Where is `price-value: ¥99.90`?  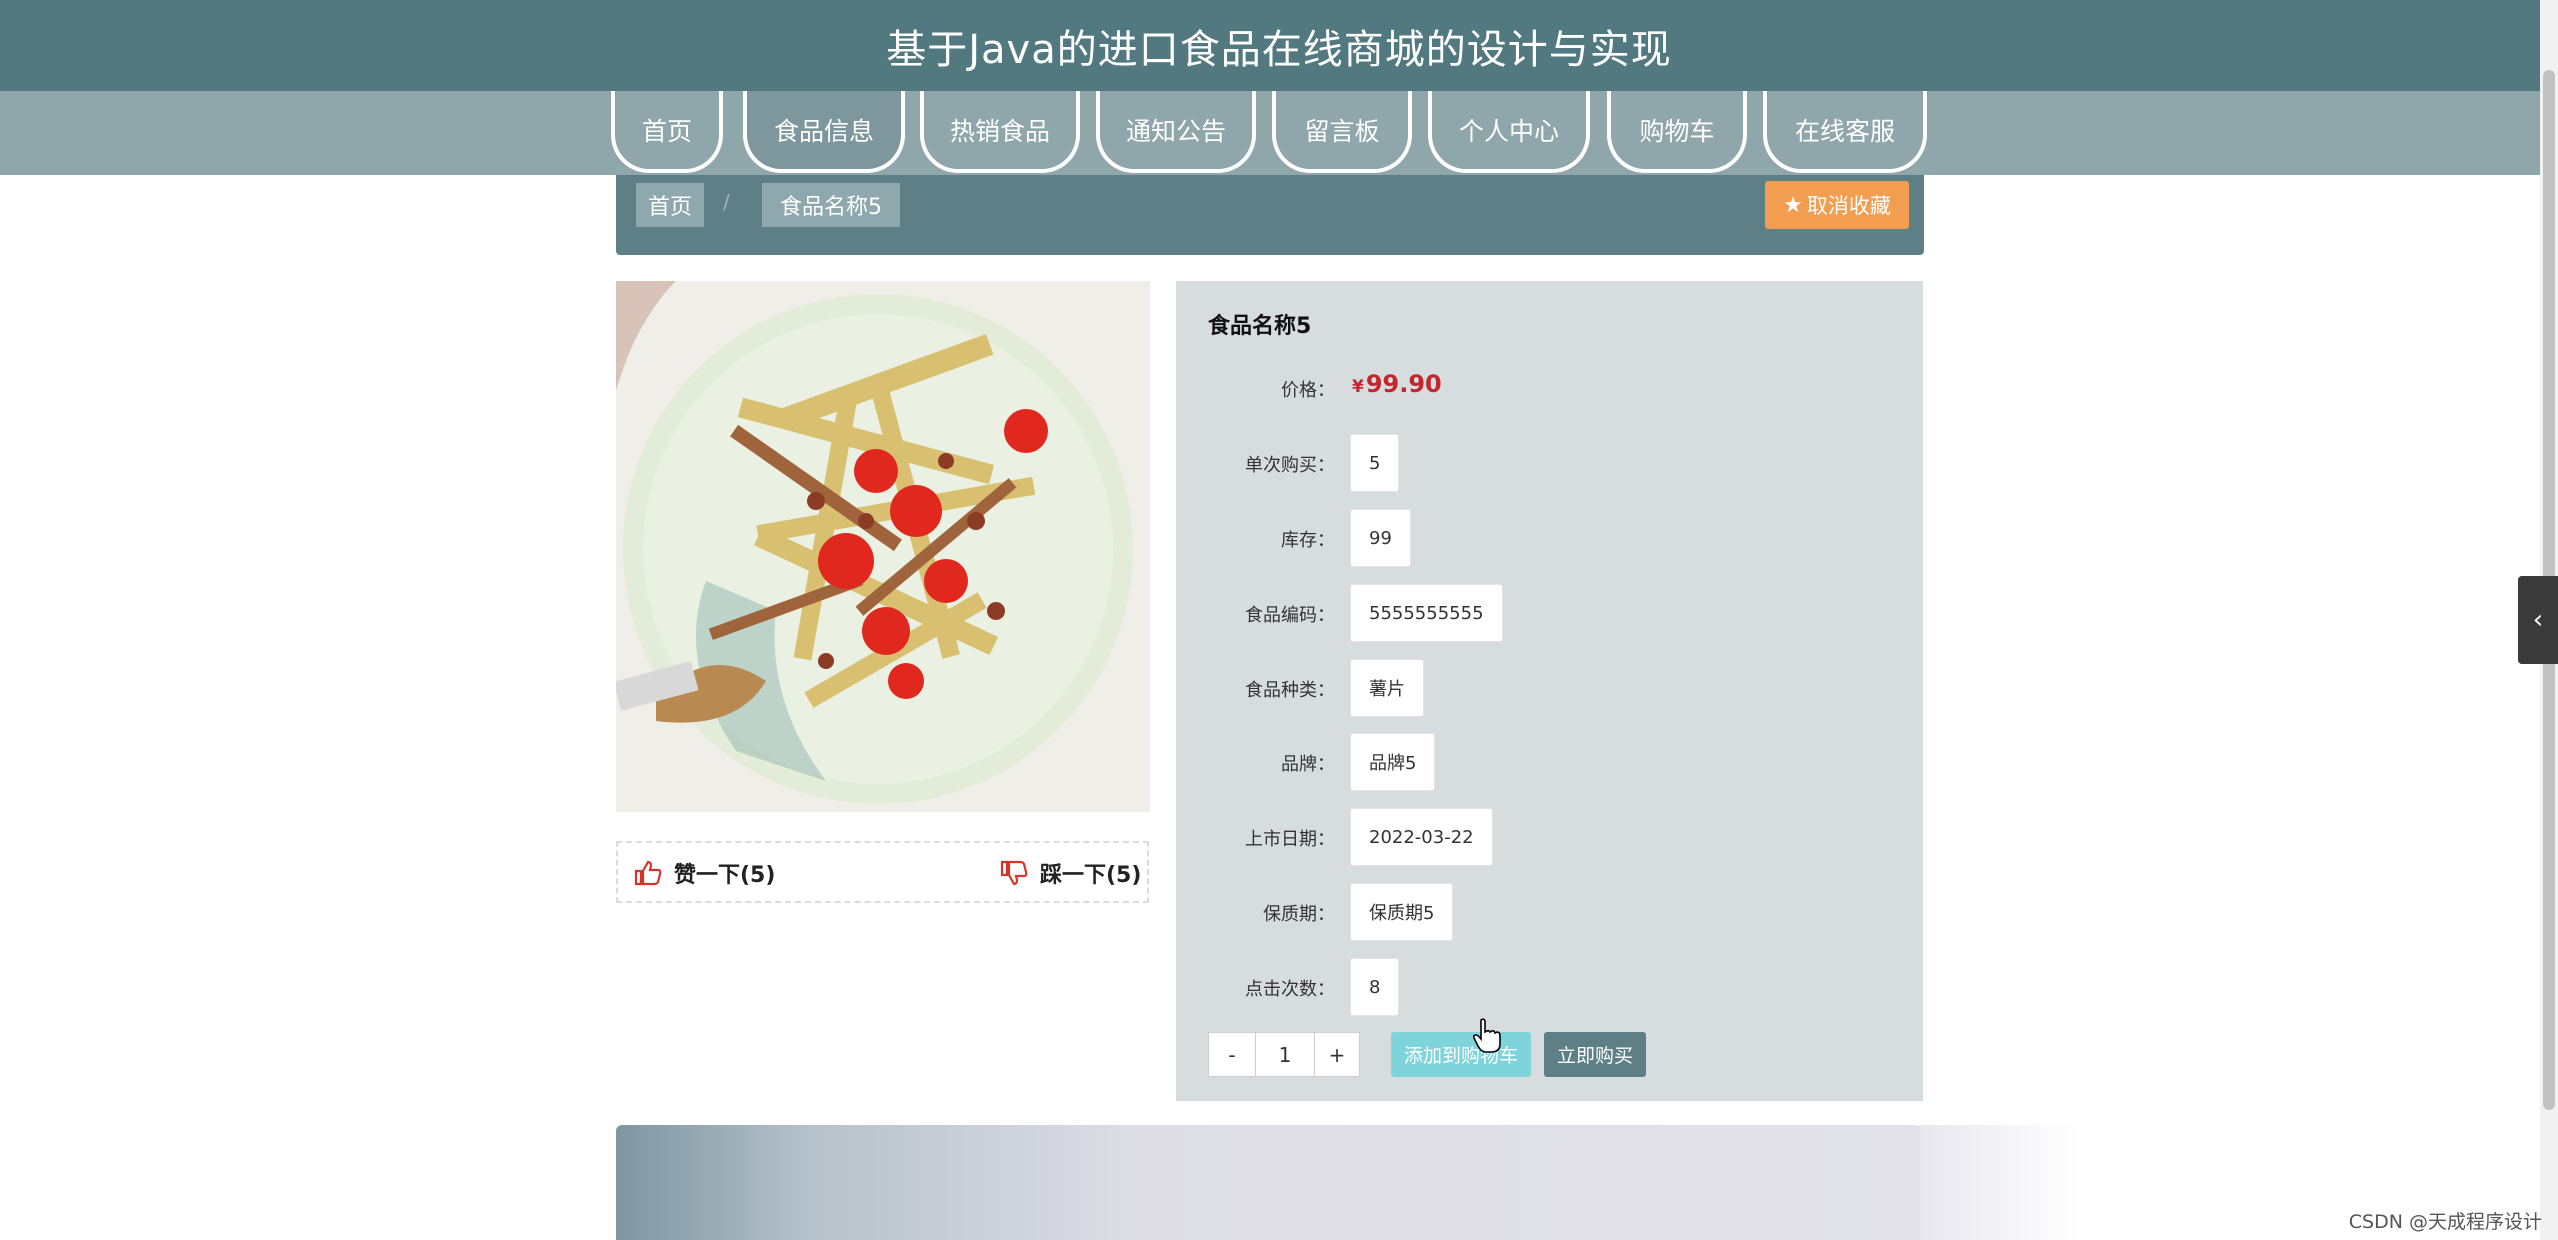
price-value: ¥99.90 is located at coordinates (1397, 384).